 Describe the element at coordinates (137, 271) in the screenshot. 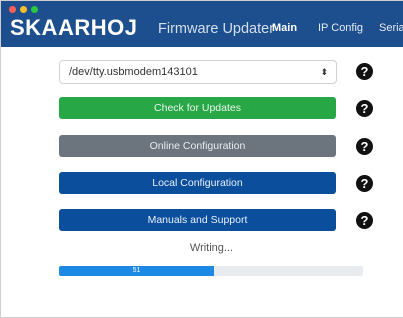

I see `progress-fill: 51` at that location.